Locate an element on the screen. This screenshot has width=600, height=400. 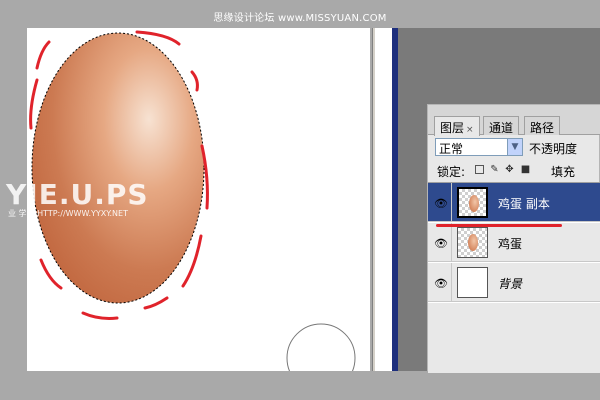
watermark-title: YIE.U.PS is located at coordinates (77, 194).